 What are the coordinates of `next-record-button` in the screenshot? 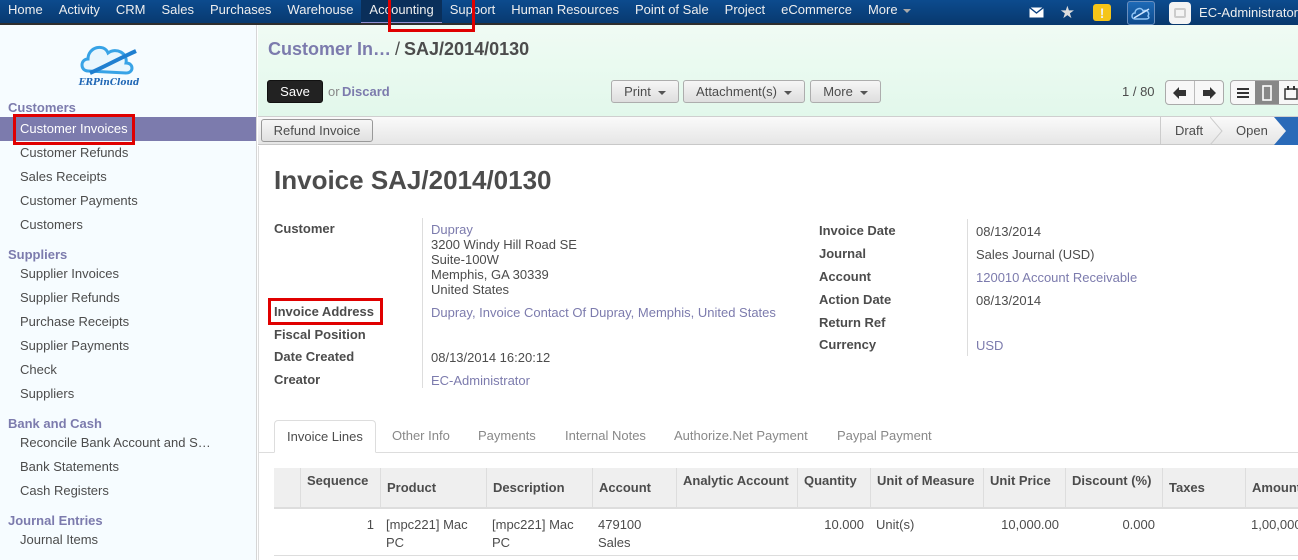 It's located at (1208, 92).